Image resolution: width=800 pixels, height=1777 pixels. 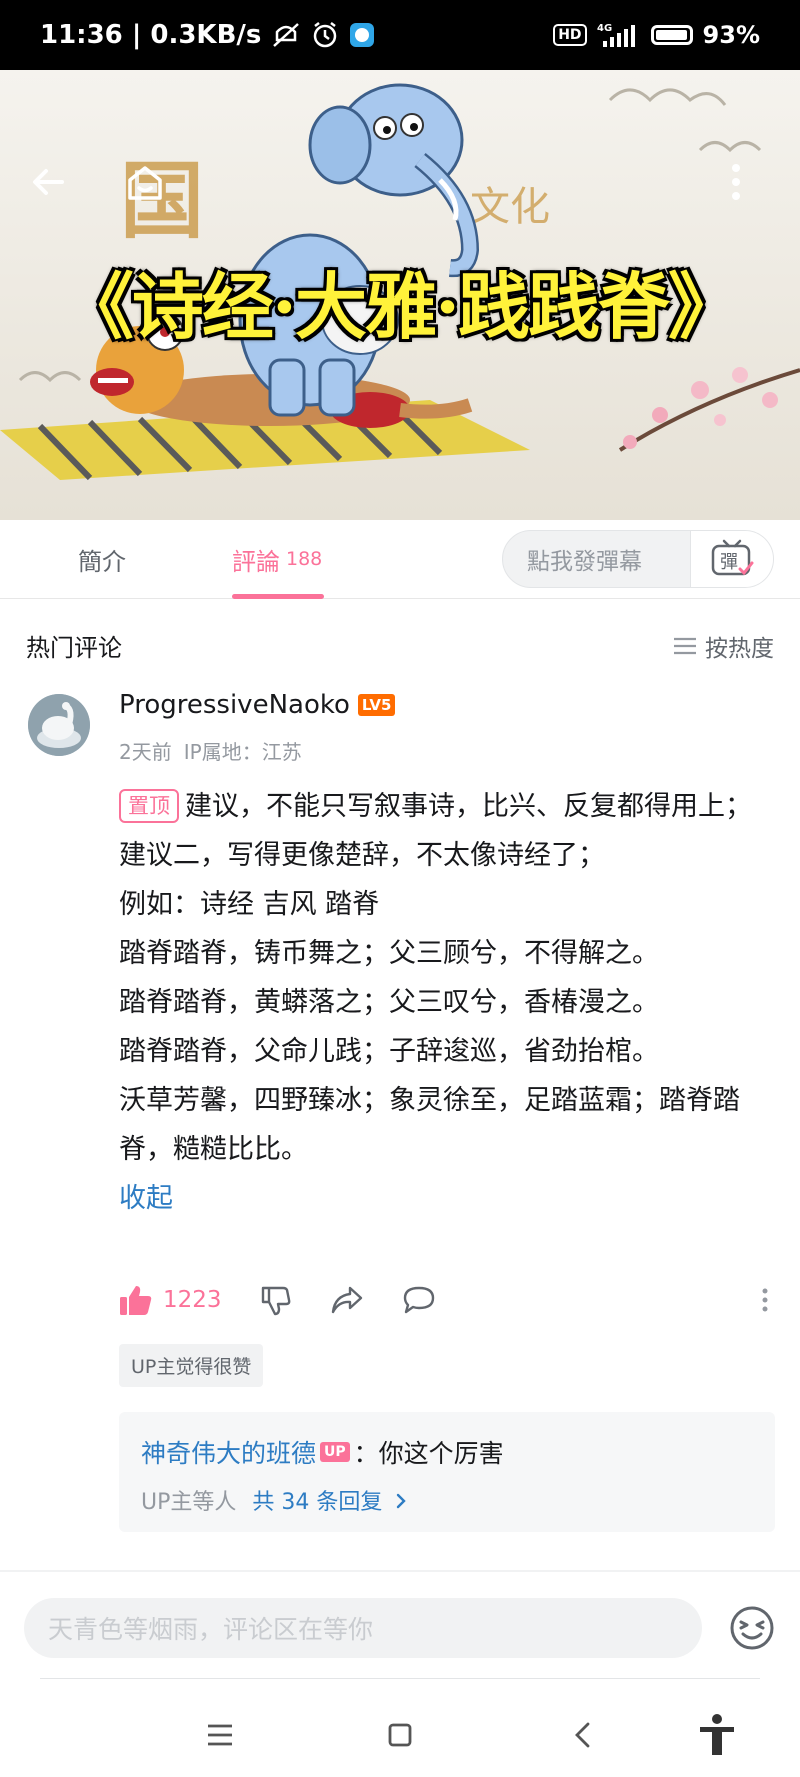 I want to click on emoji-button, so click(x=752, y=1628).